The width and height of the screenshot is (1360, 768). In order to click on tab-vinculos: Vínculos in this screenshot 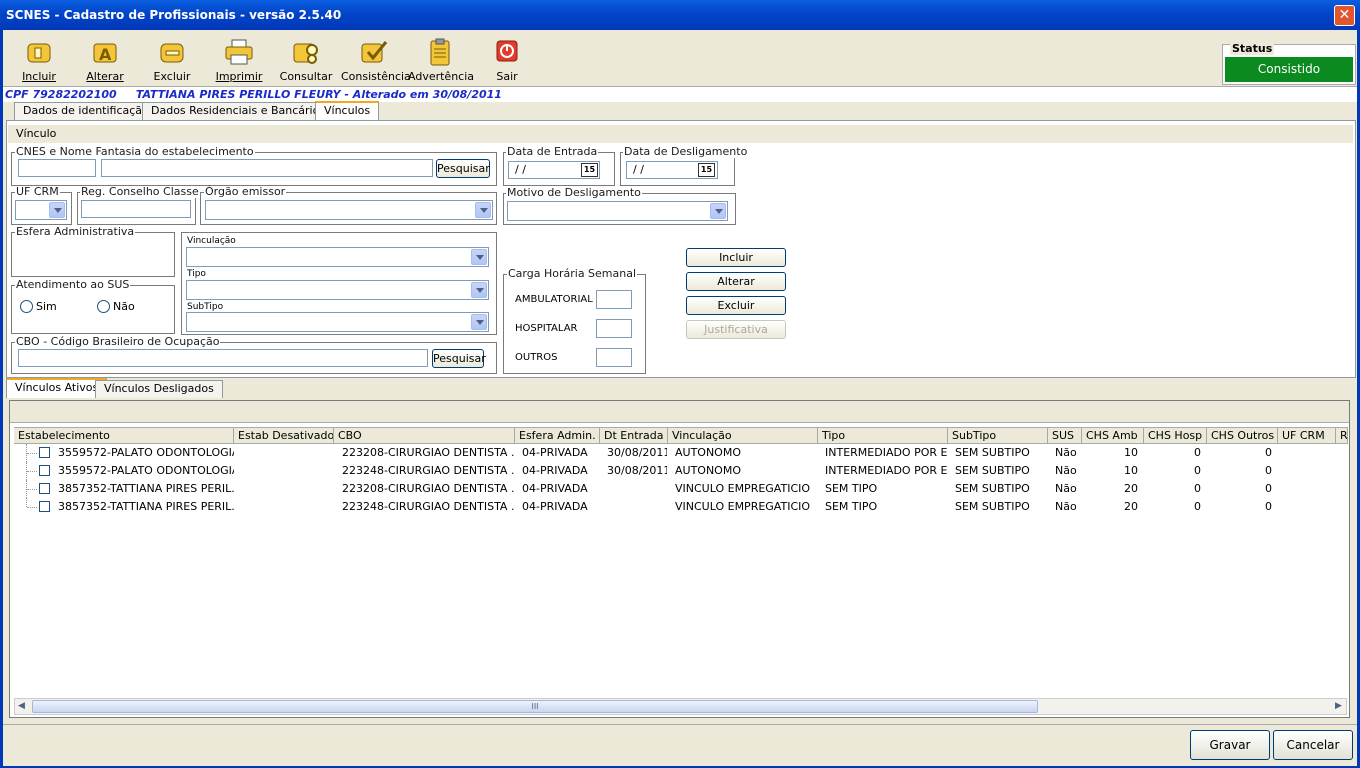, I will do `click(347, 111)`.